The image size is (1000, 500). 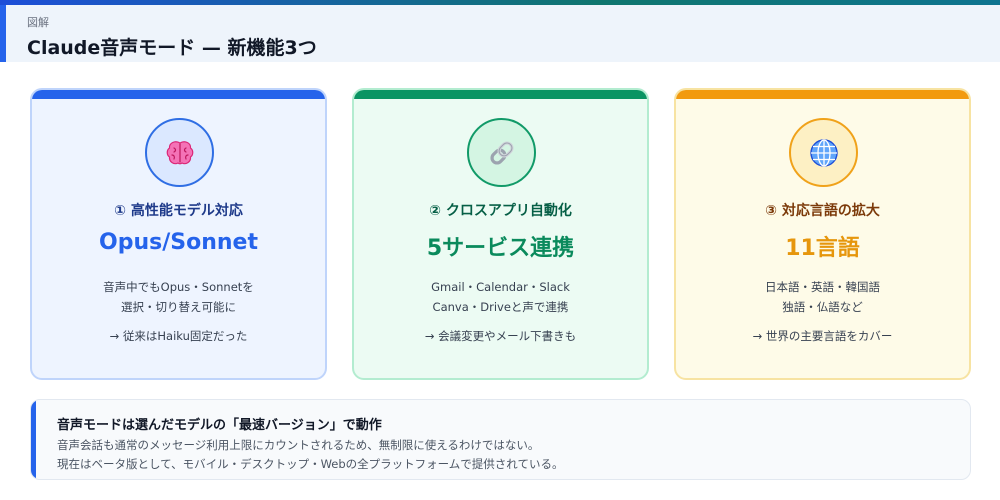 I want to click on header-accent, so click(x=3, y=33).